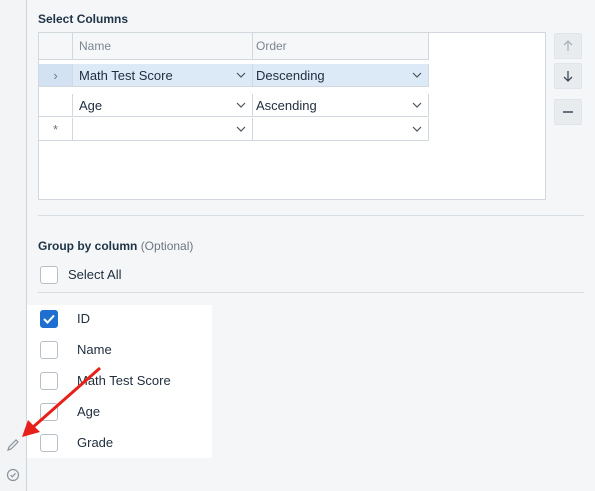  Describe the element at coordinates (88, 411) in the screenshot. I see `column-label-age: Age` at that location.